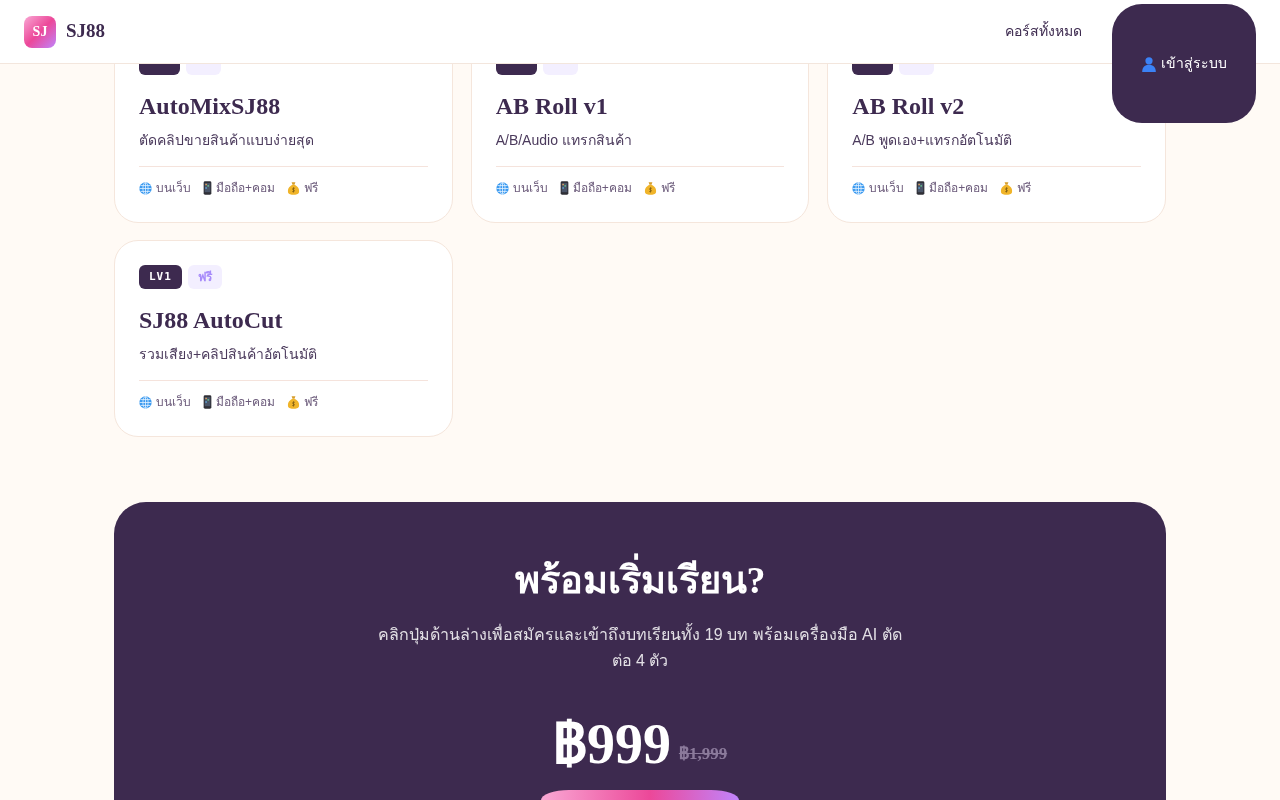  Describe the element at coordinates (932, 140) in the screenshot. I see `course-description: A/B พูดเอง+แทรกอัตโนมัติ` at that location.